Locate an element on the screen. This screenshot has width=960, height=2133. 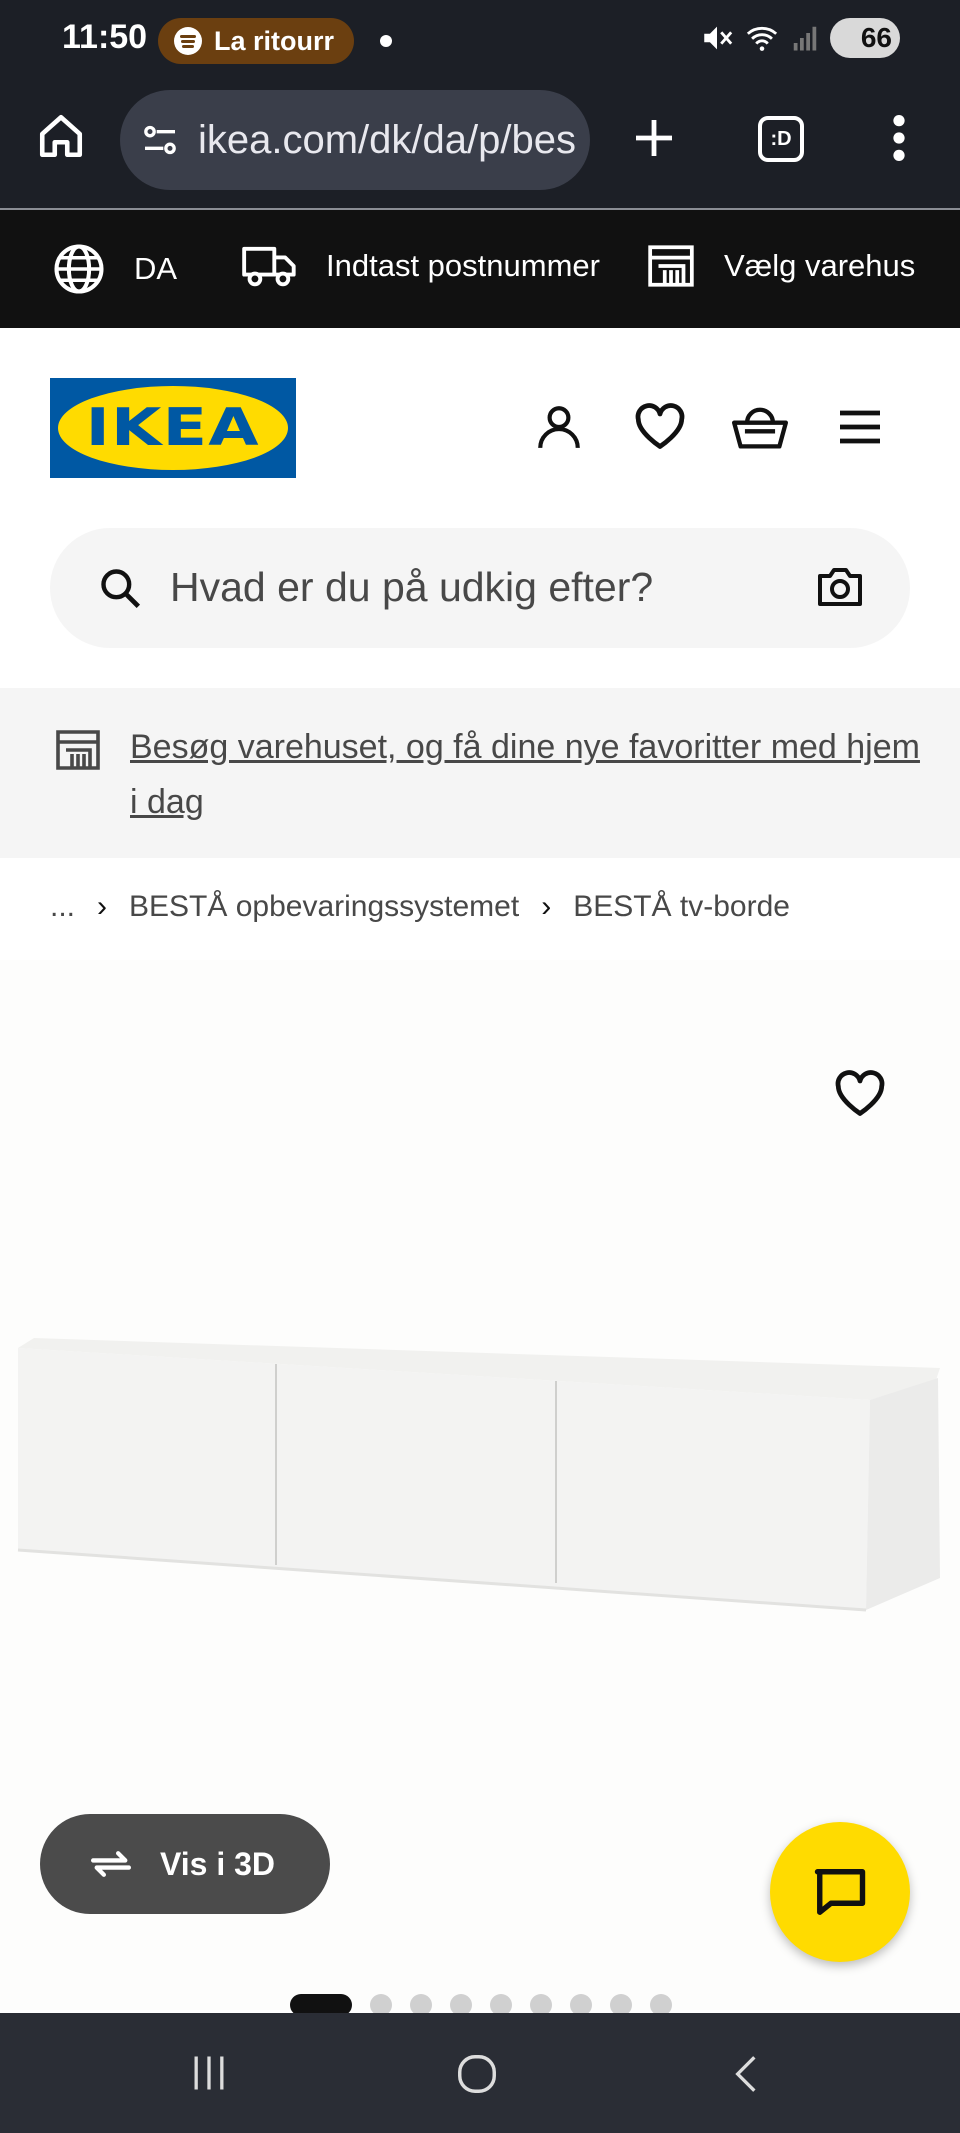
new-tab-icon is located at coordinates (654, 138).